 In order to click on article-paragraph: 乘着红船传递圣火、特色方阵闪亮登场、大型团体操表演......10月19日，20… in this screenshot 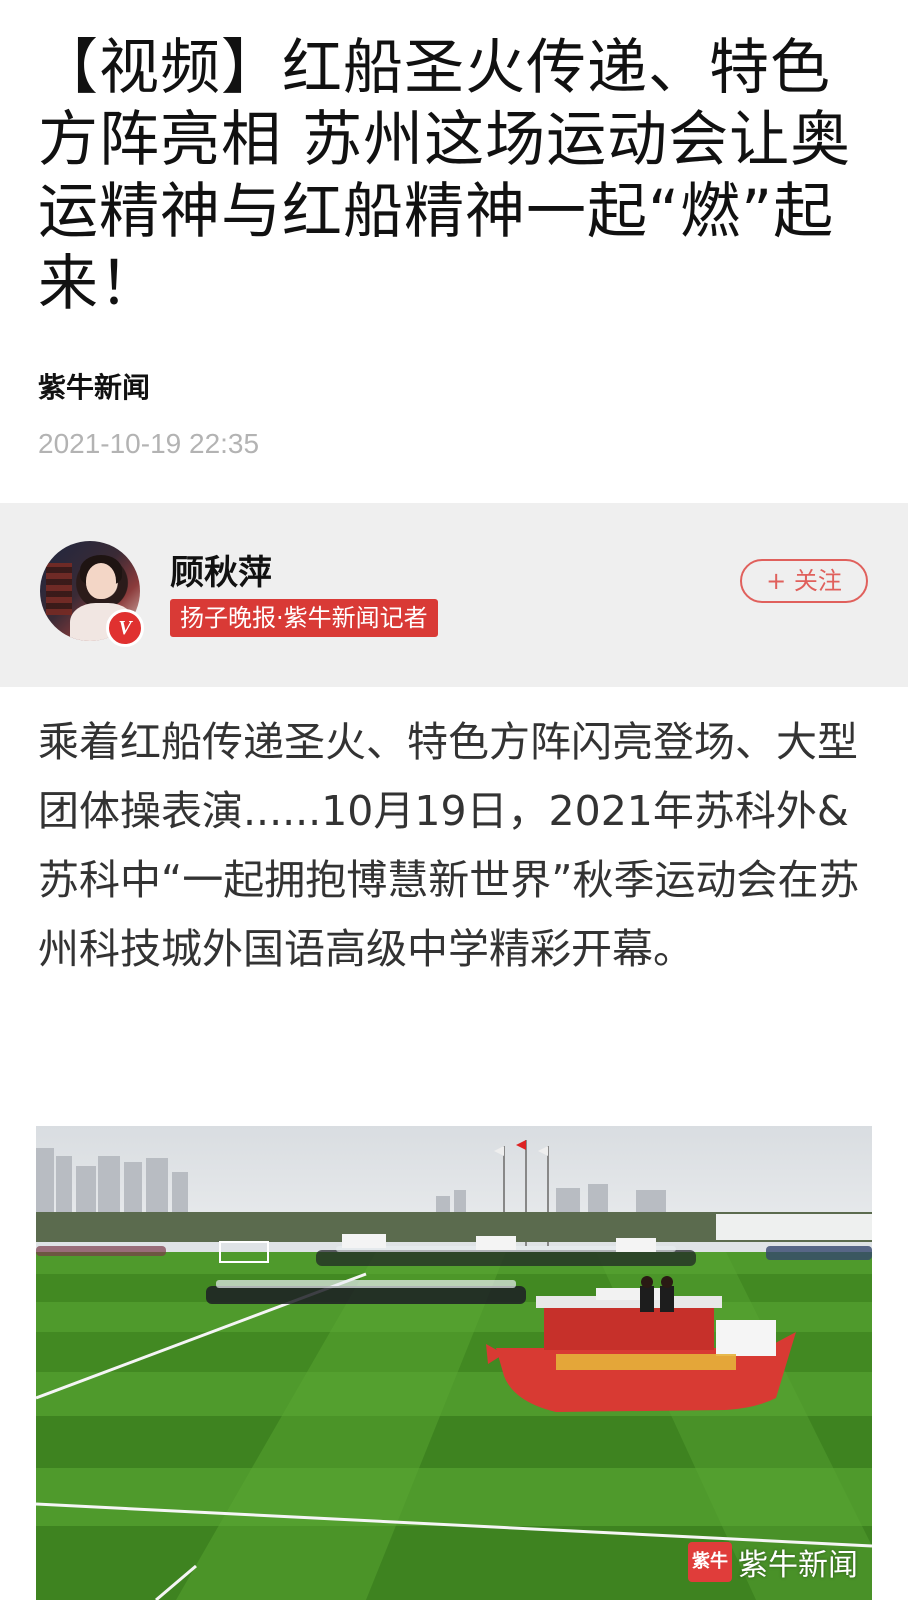, I will do `click(449, 845)`.